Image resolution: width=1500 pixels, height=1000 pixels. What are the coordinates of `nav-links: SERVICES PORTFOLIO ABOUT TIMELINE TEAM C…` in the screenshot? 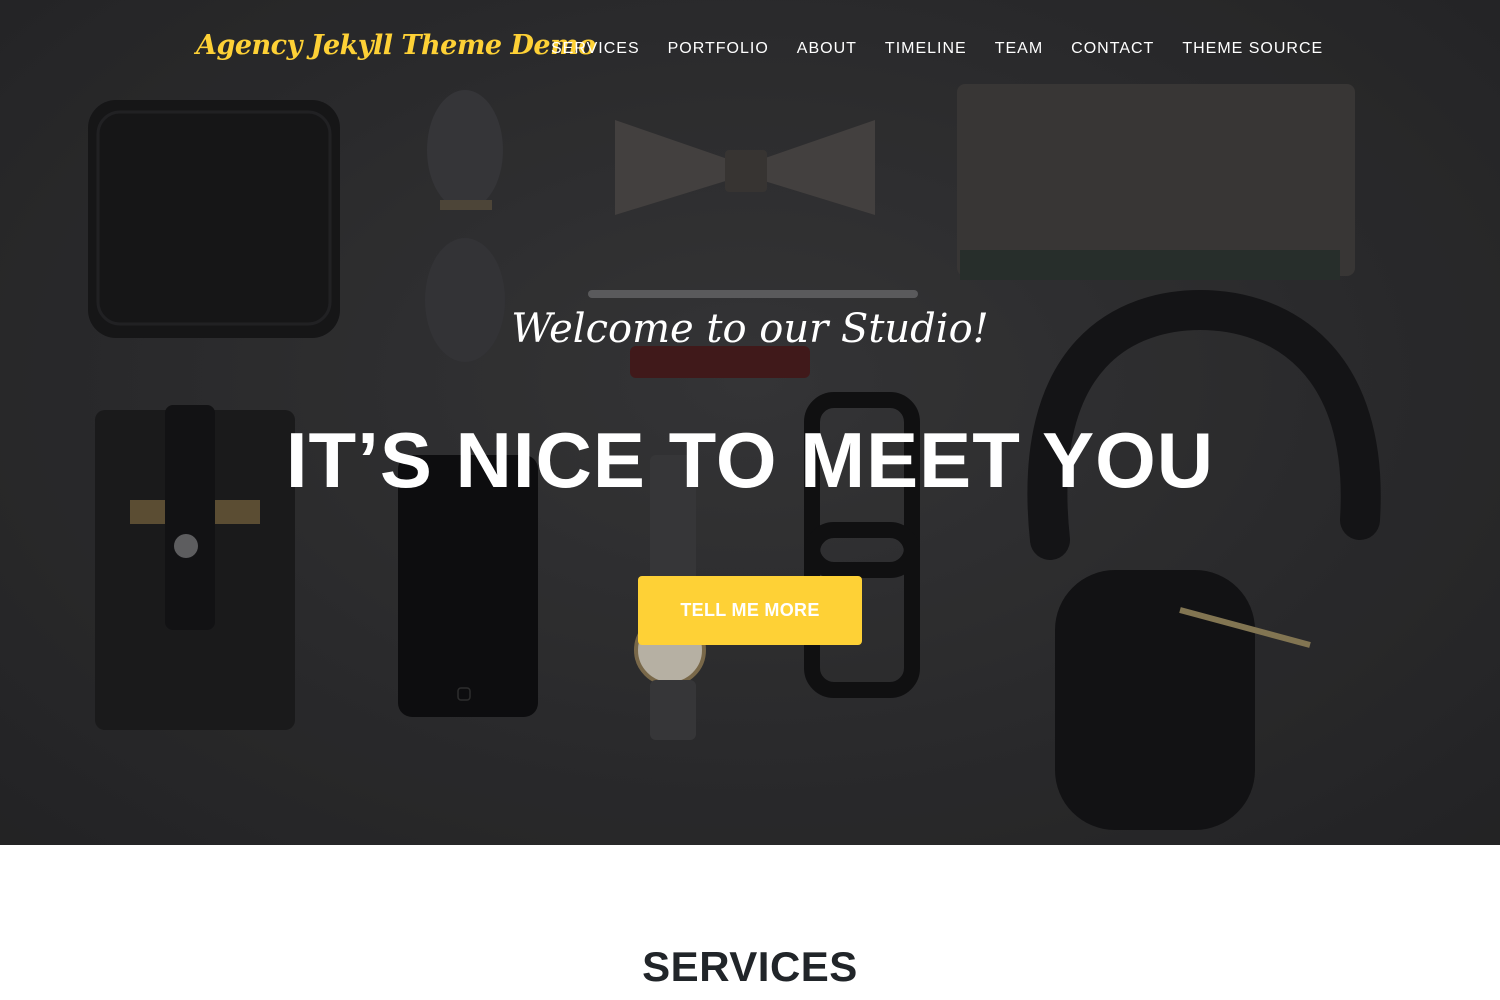 It's located at (937, 49).